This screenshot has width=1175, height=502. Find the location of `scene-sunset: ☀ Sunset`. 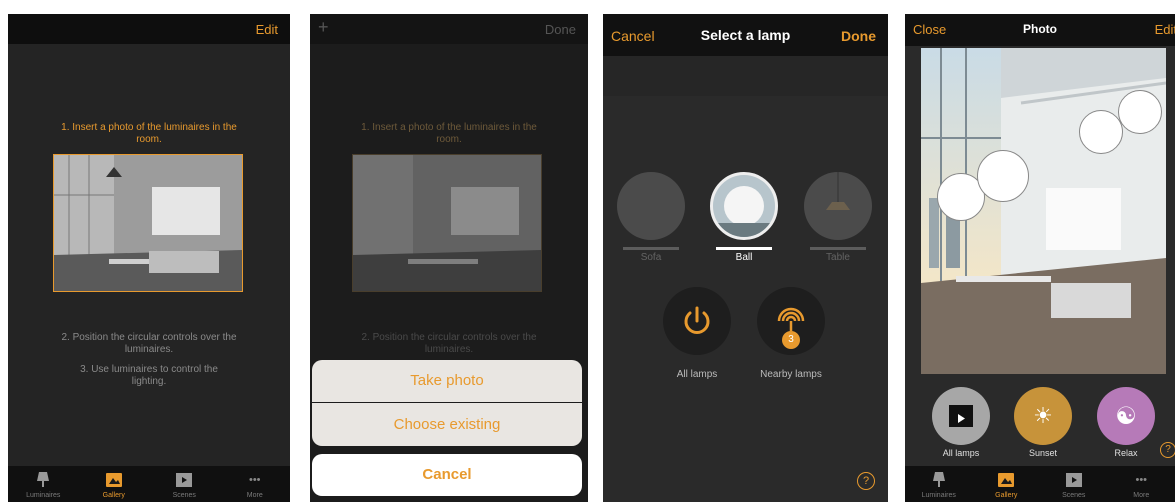

scene-sunset: ☀ Sunset is located at coordinates (1043, 422).